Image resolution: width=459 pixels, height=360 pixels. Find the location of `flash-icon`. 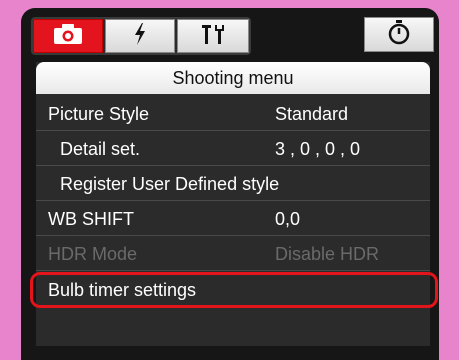

flash-icon is located at coordinates (140, 36).